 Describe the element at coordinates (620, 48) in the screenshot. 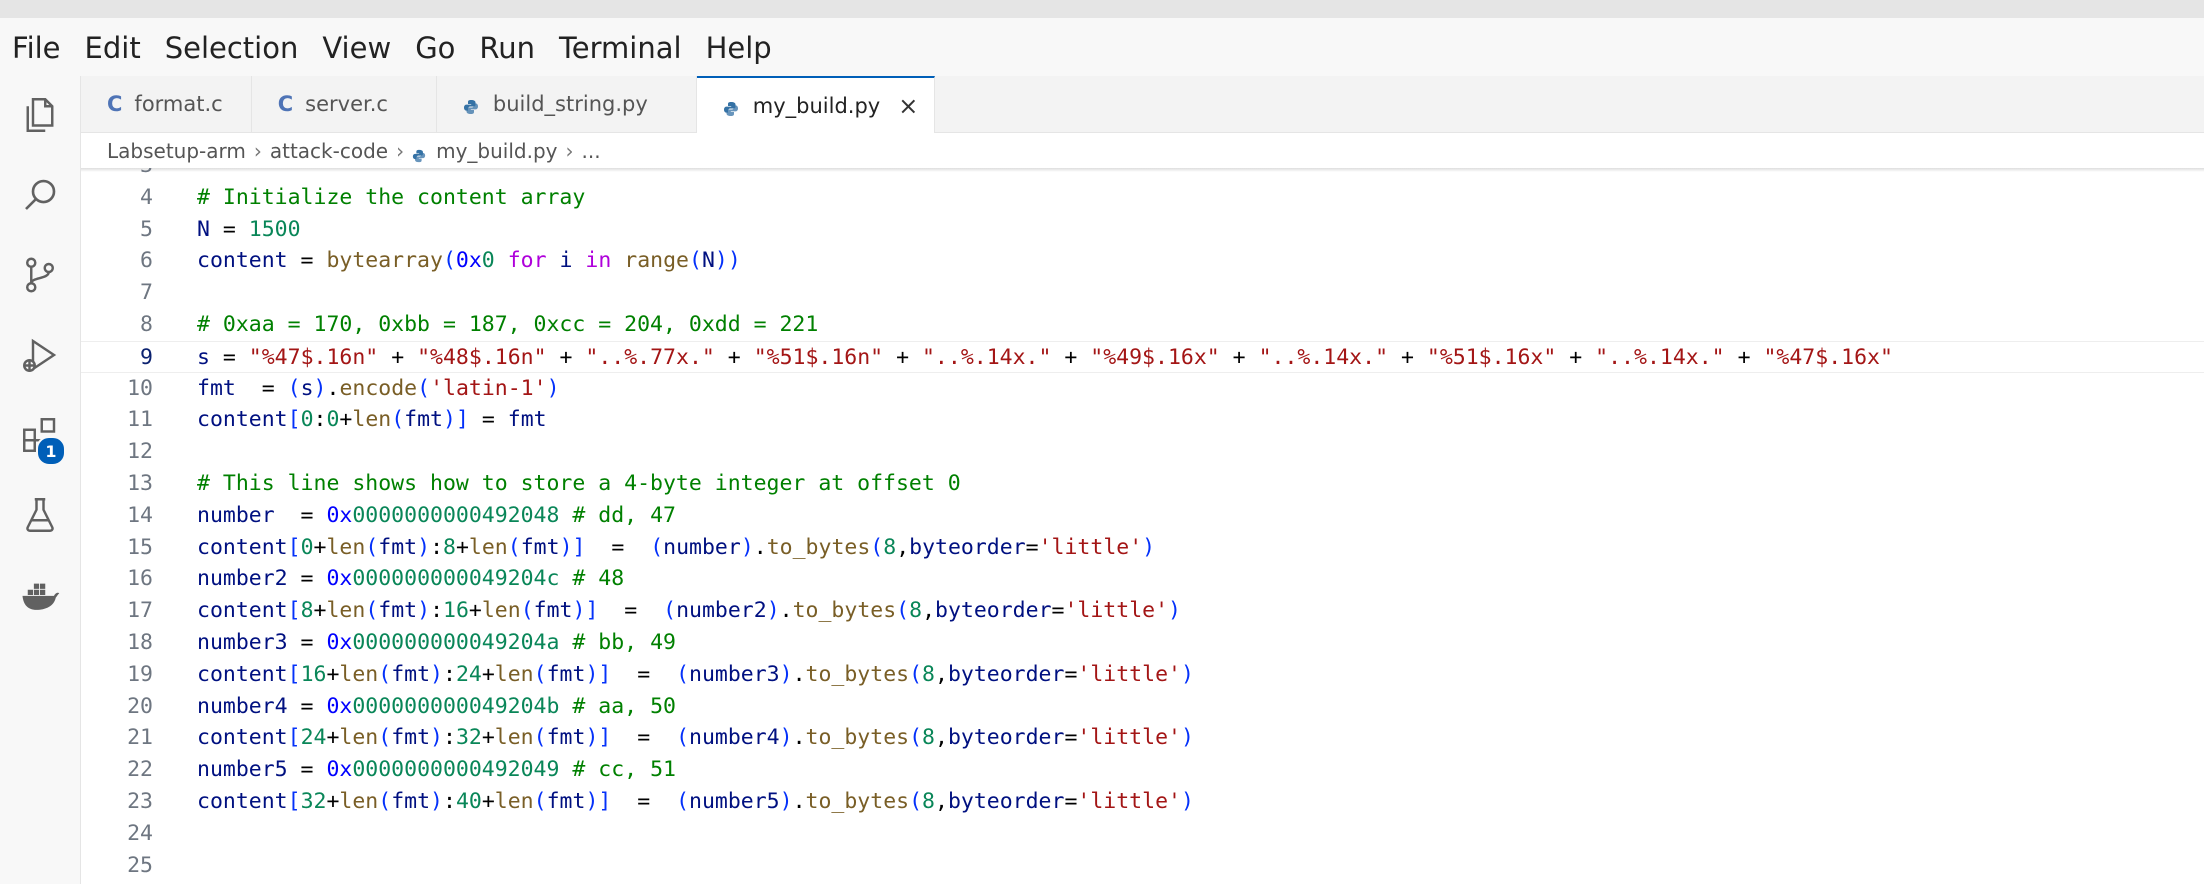

I see `menu-terminal: Terminal` at that location.